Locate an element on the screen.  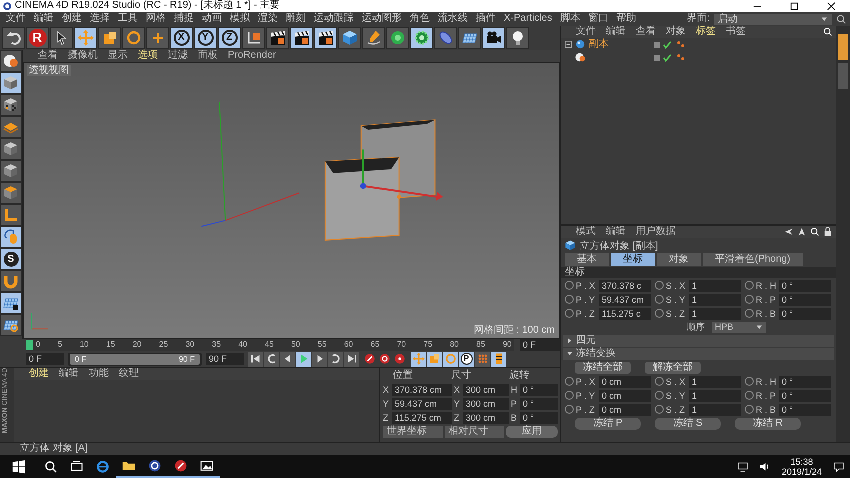
menu-item: 角色 is located at coordinates (420, 19).